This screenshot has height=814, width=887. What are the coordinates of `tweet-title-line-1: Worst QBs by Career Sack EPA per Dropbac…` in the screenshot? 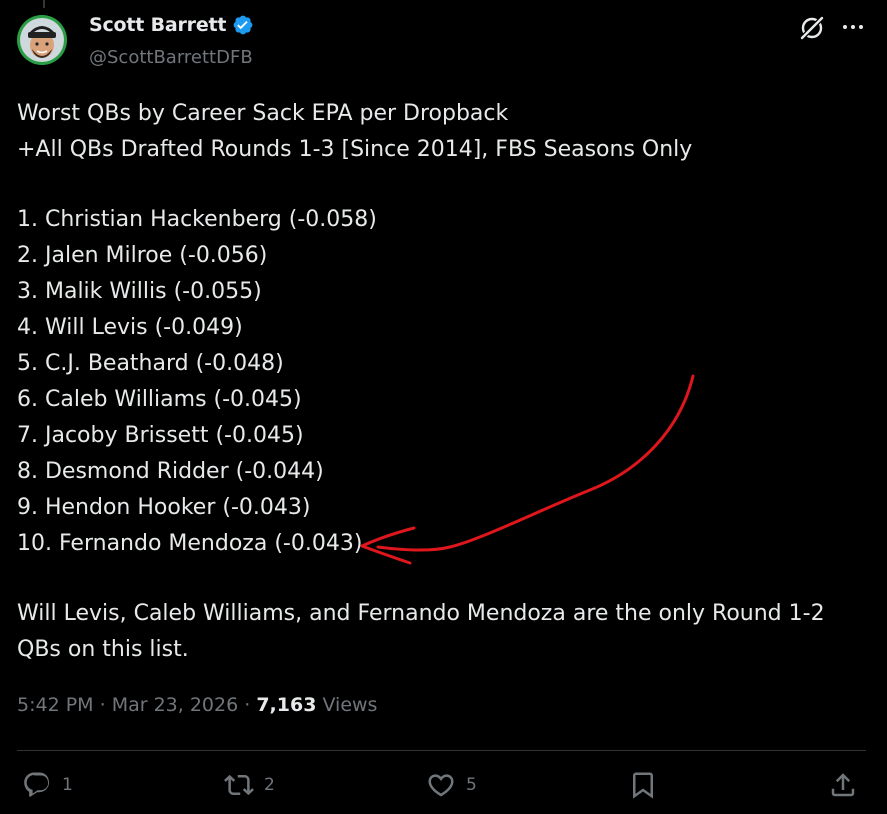 It's located at (263, 113).